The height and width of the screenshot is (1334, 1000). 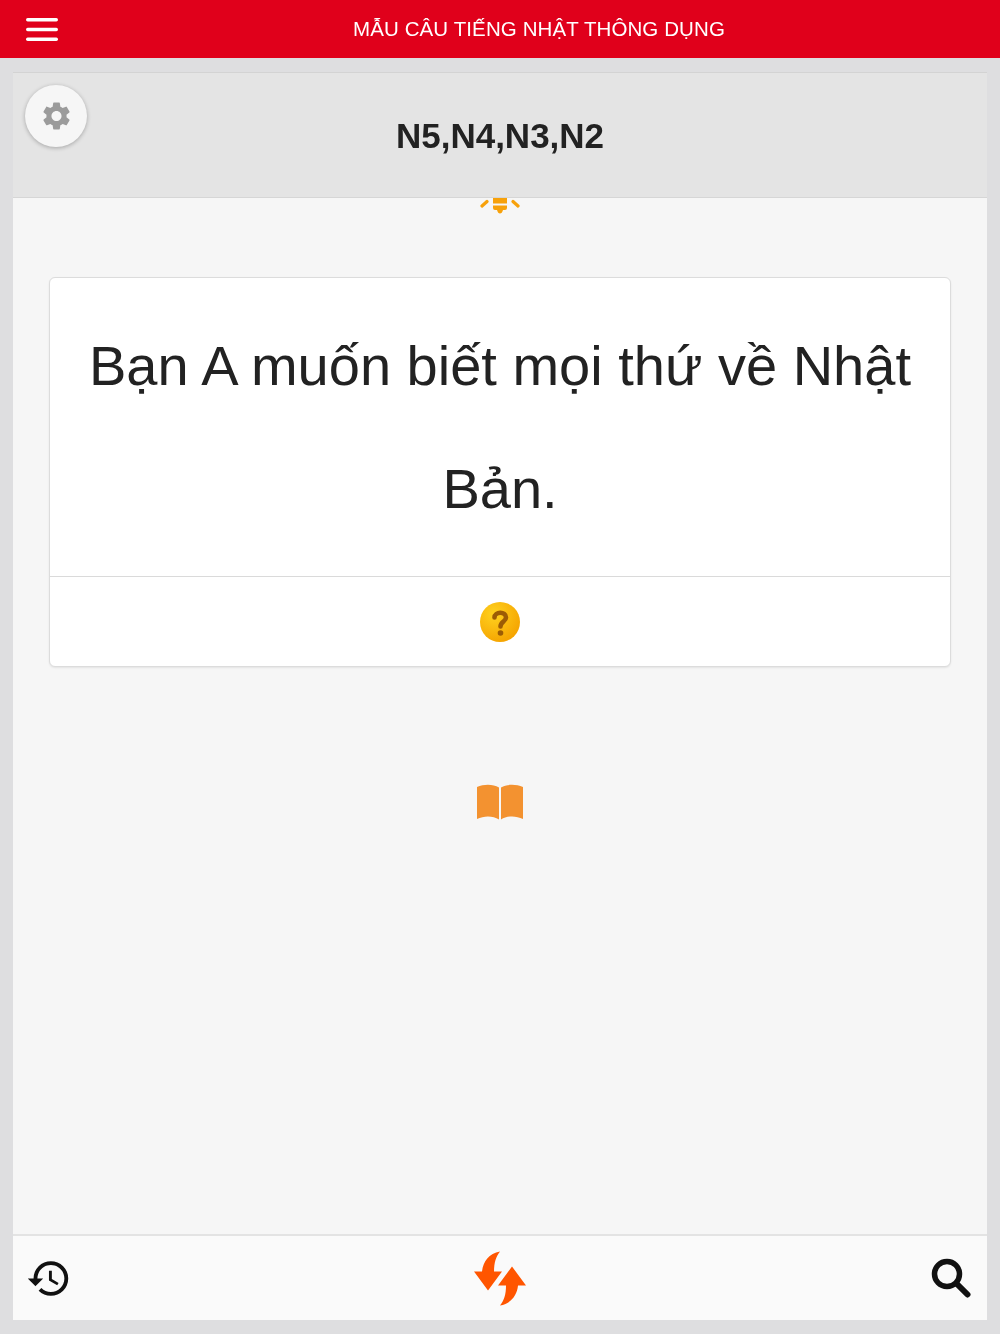 I want to click on refresh-button, so click(x=500, y=1278).